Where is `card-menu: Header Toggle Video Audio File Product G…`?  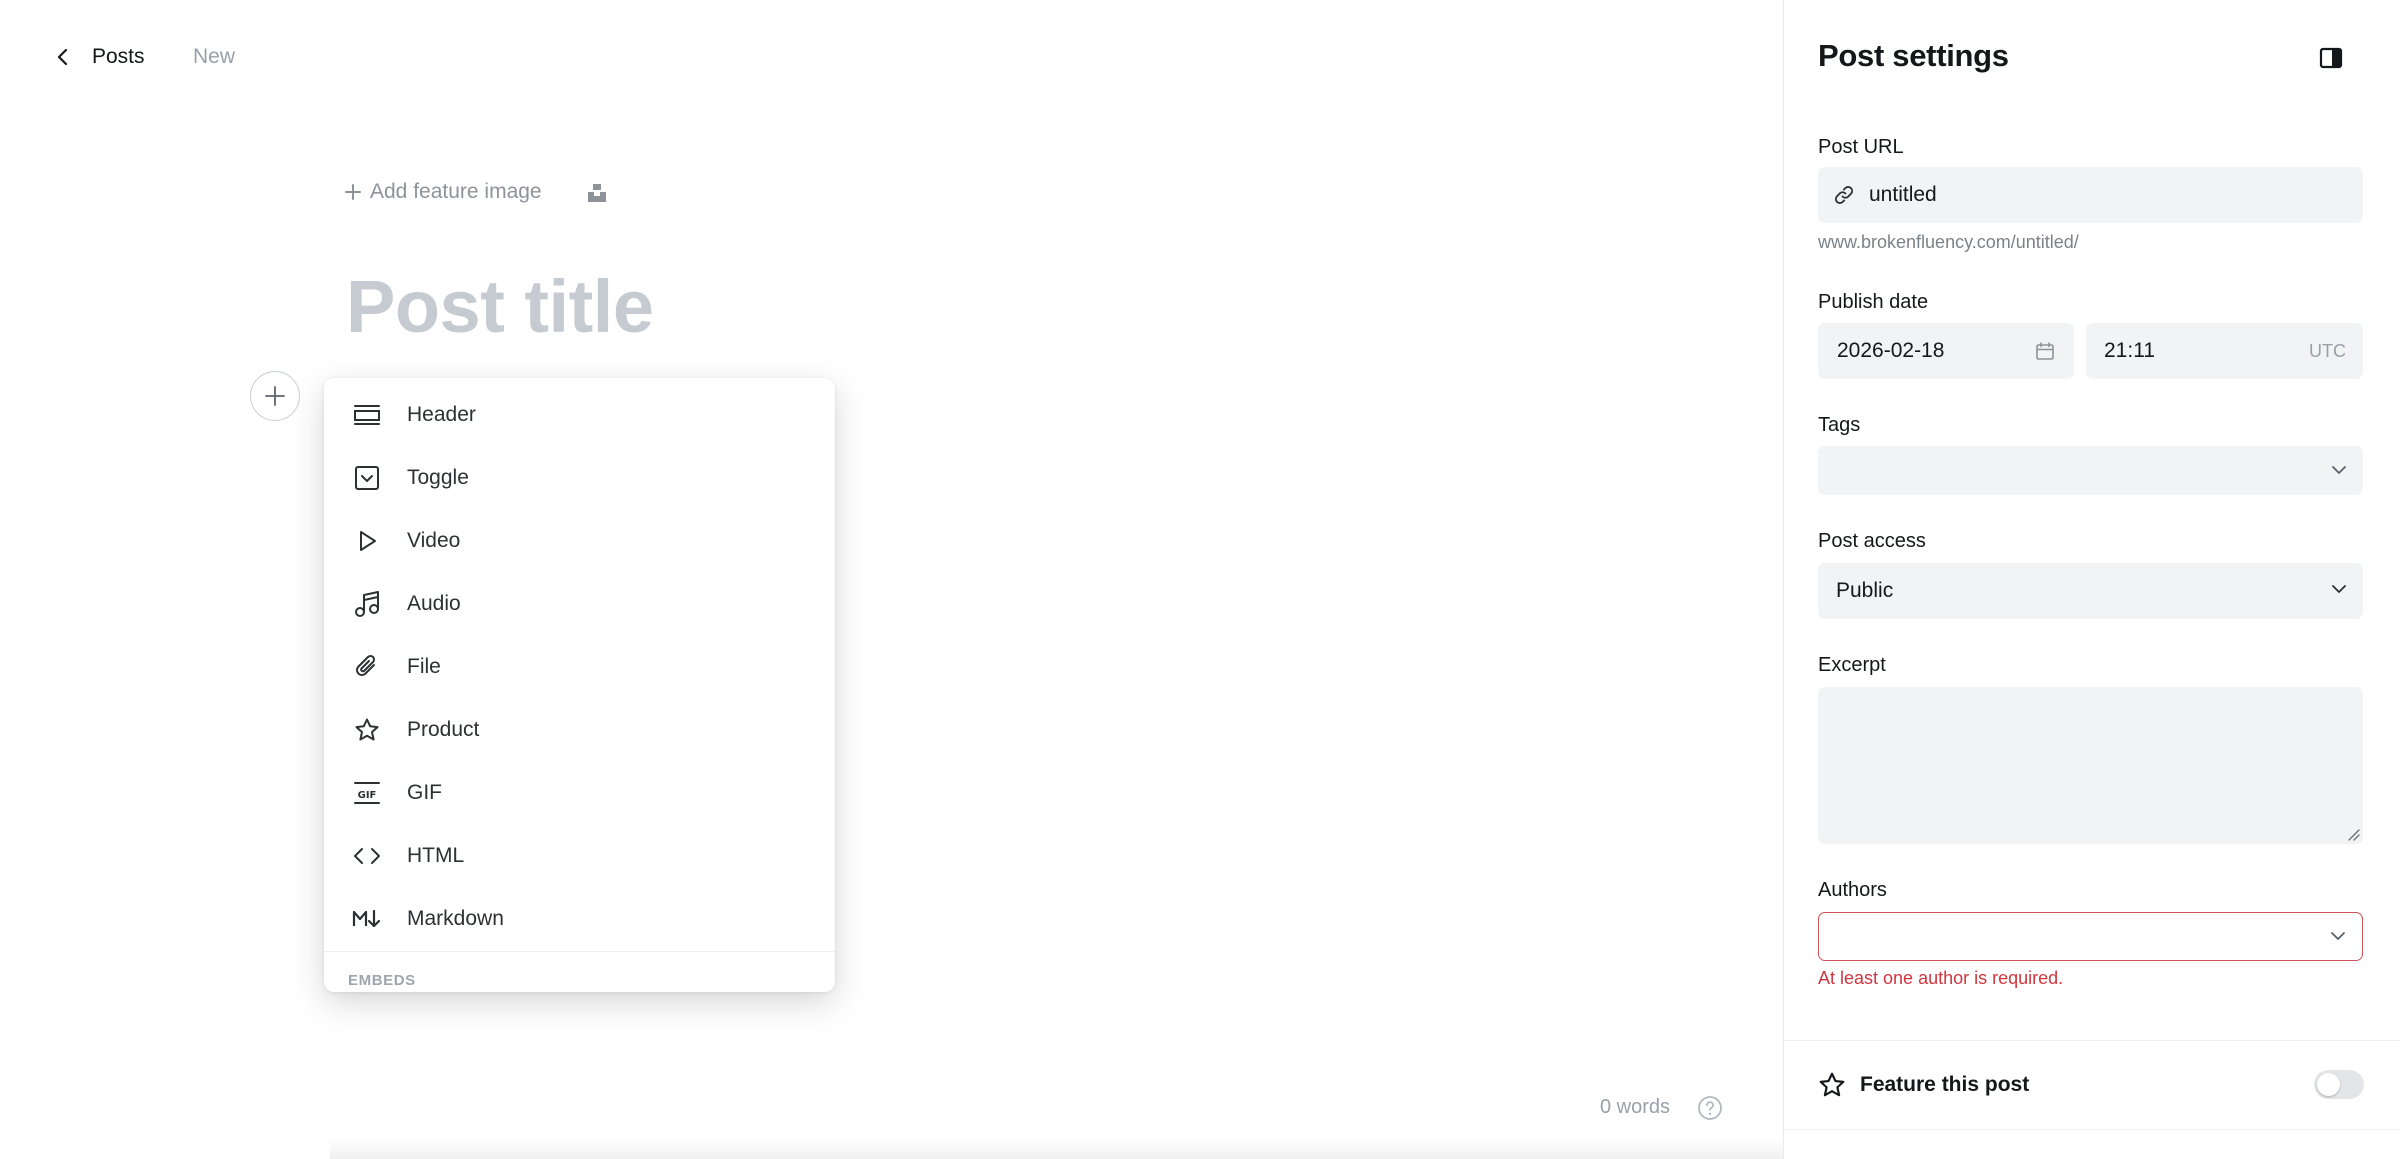
card-menu: Header Toggle Video Audio File Product G… is located at coordinates (579, 685).